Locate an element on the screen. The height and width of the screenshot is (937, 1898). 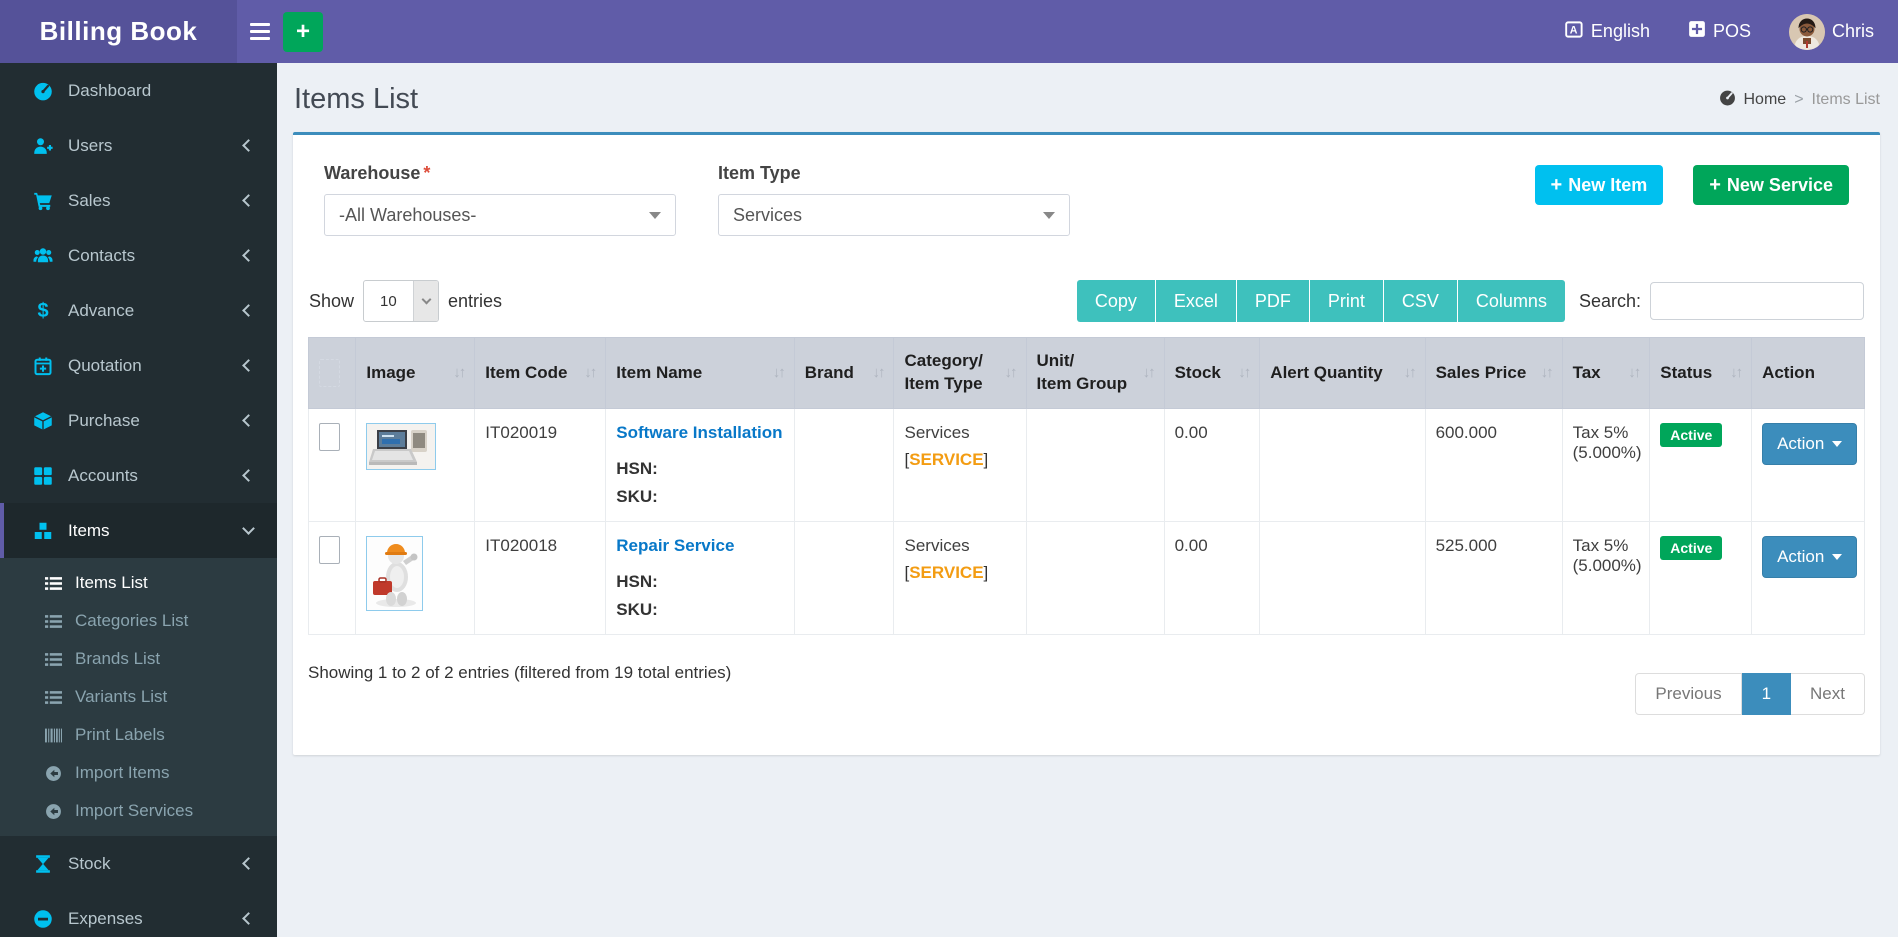
sidebar-item-contacts: Contacts is located at coordinates (138, 255).